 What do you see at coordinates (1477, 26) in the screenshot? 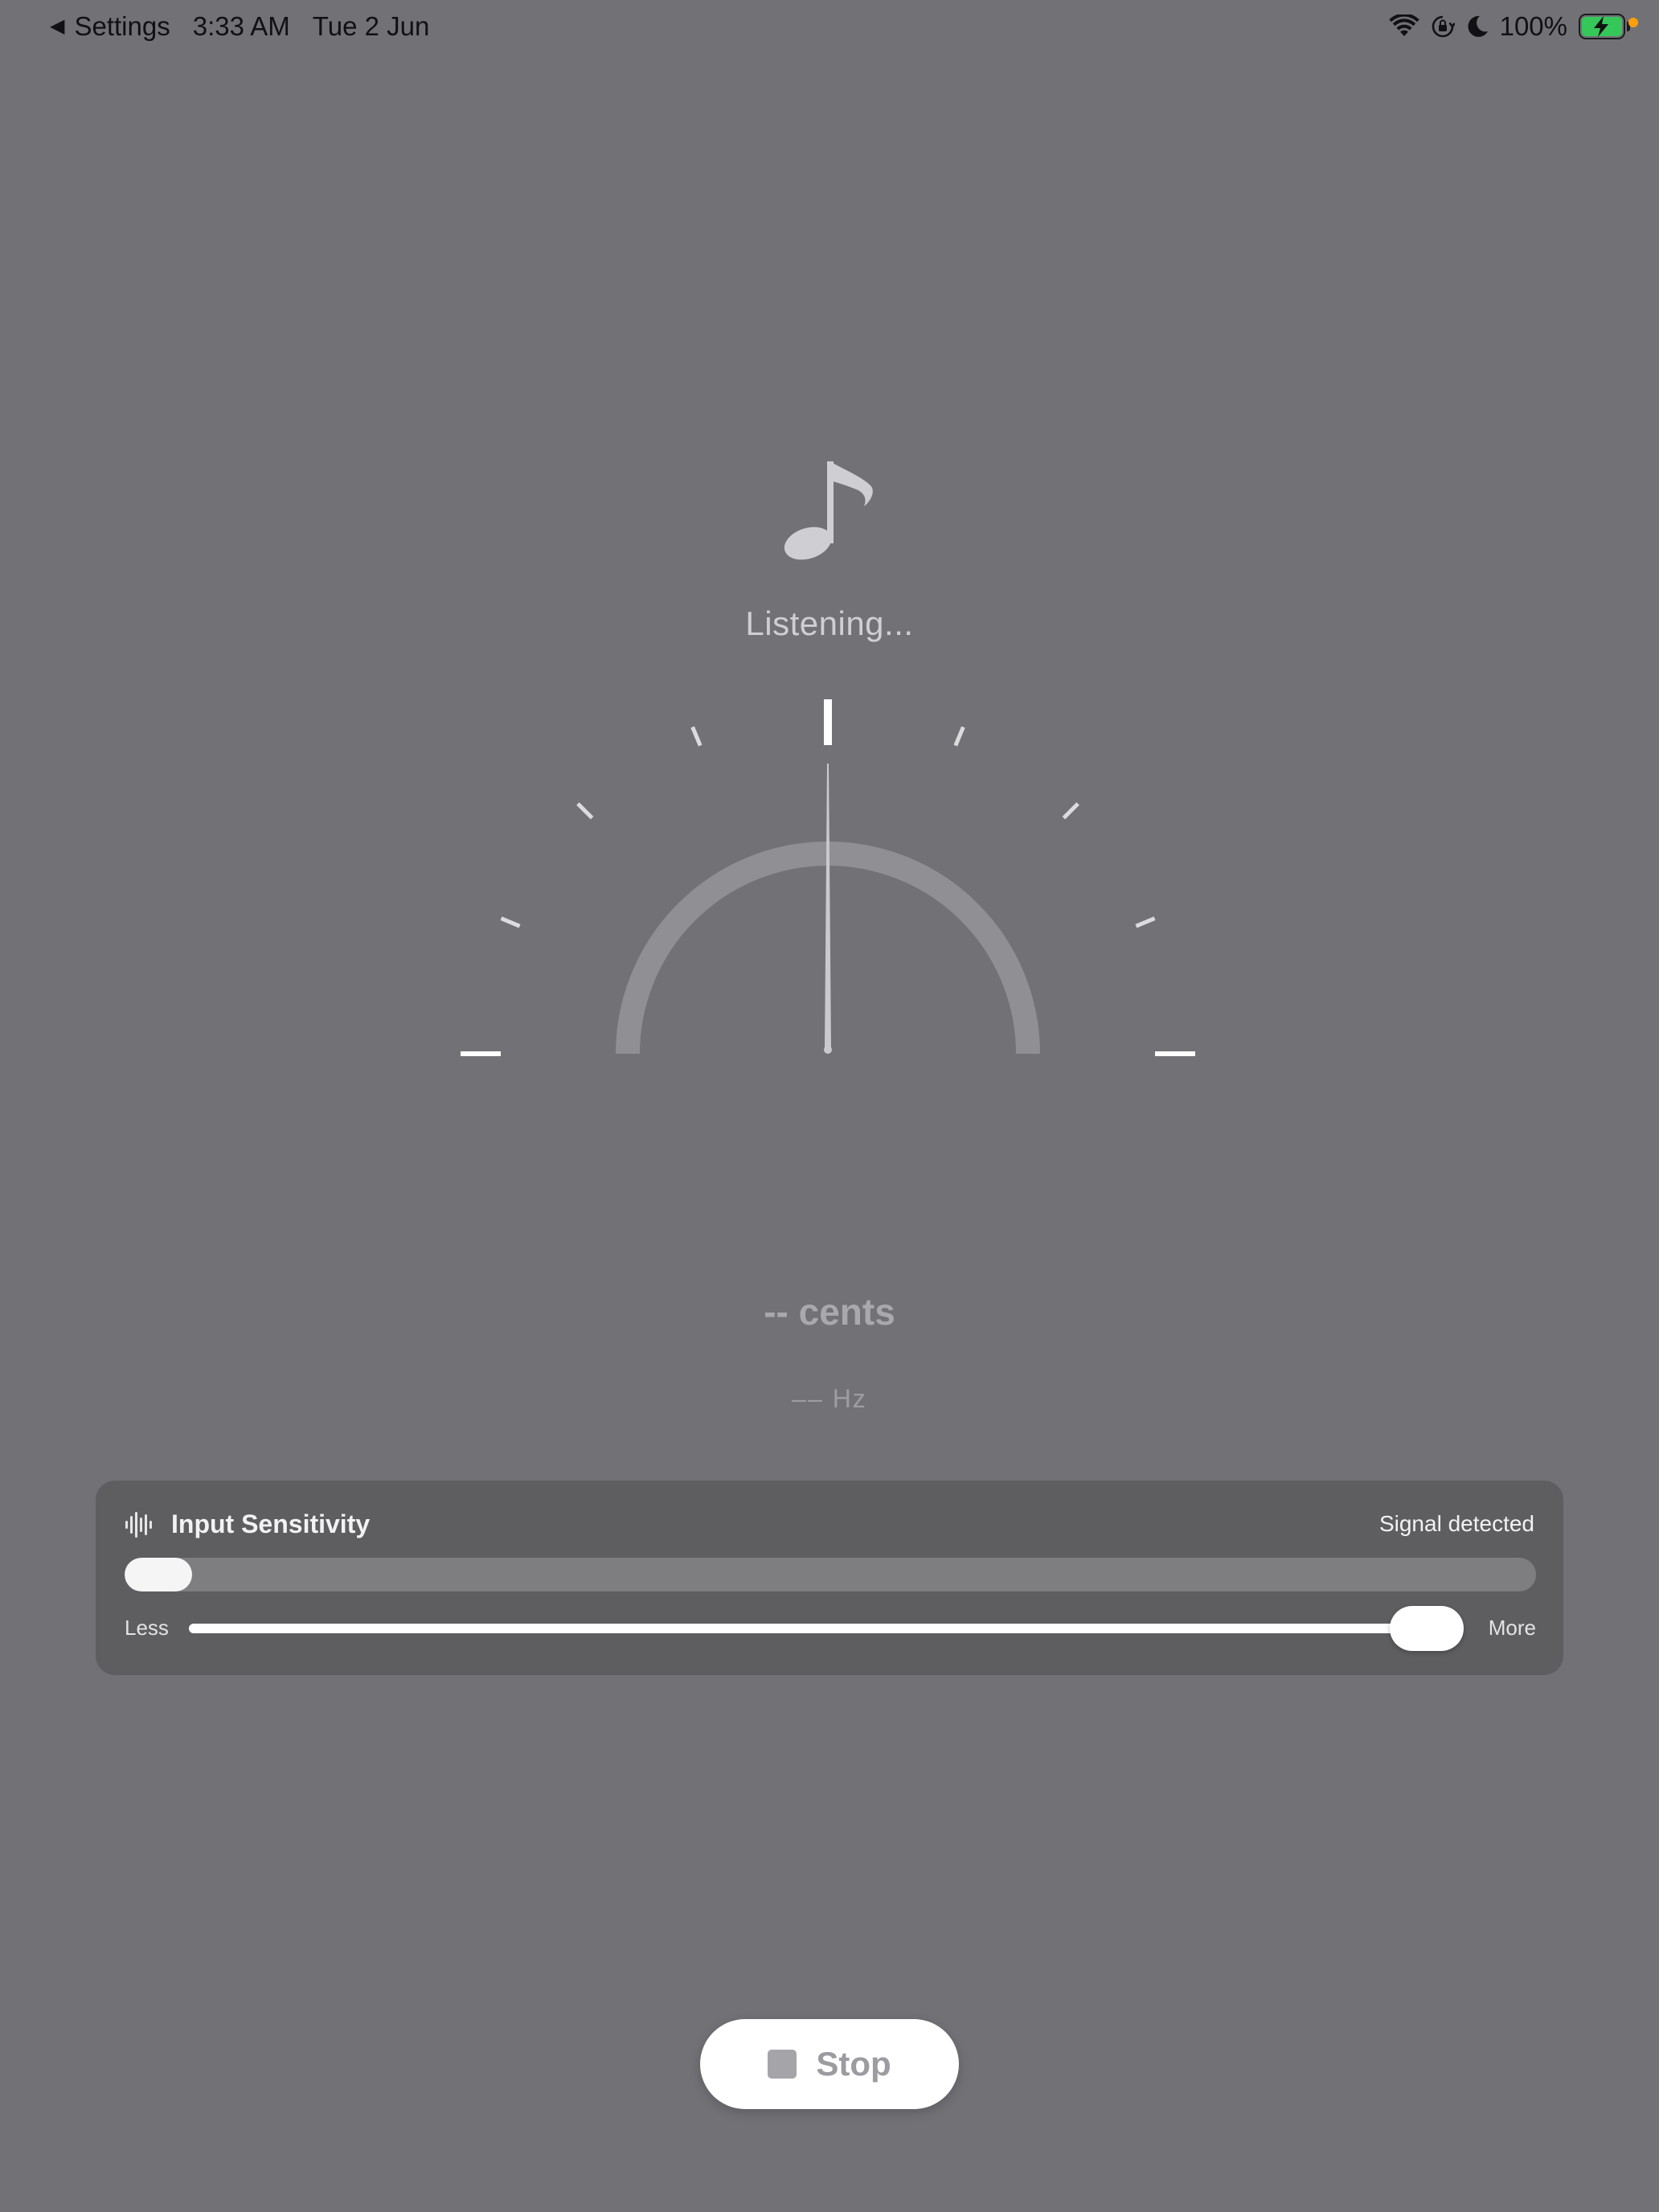
I see `moon-icon` at bounding box center [1477, 26].